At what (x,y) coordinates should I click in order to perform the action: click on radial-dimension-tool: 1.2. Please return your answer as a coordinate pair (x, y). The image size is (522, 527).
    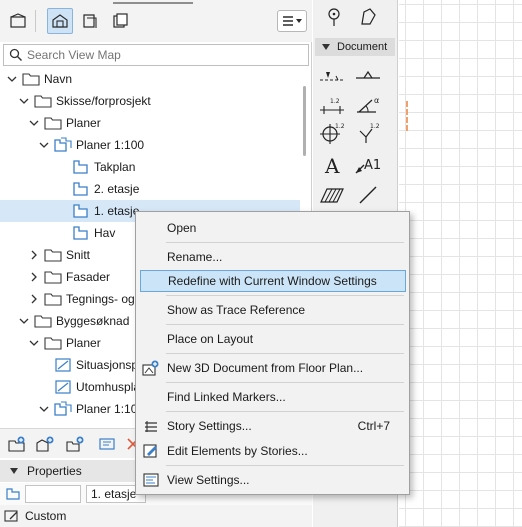
    Looking at the image, I should click on (332, 105).